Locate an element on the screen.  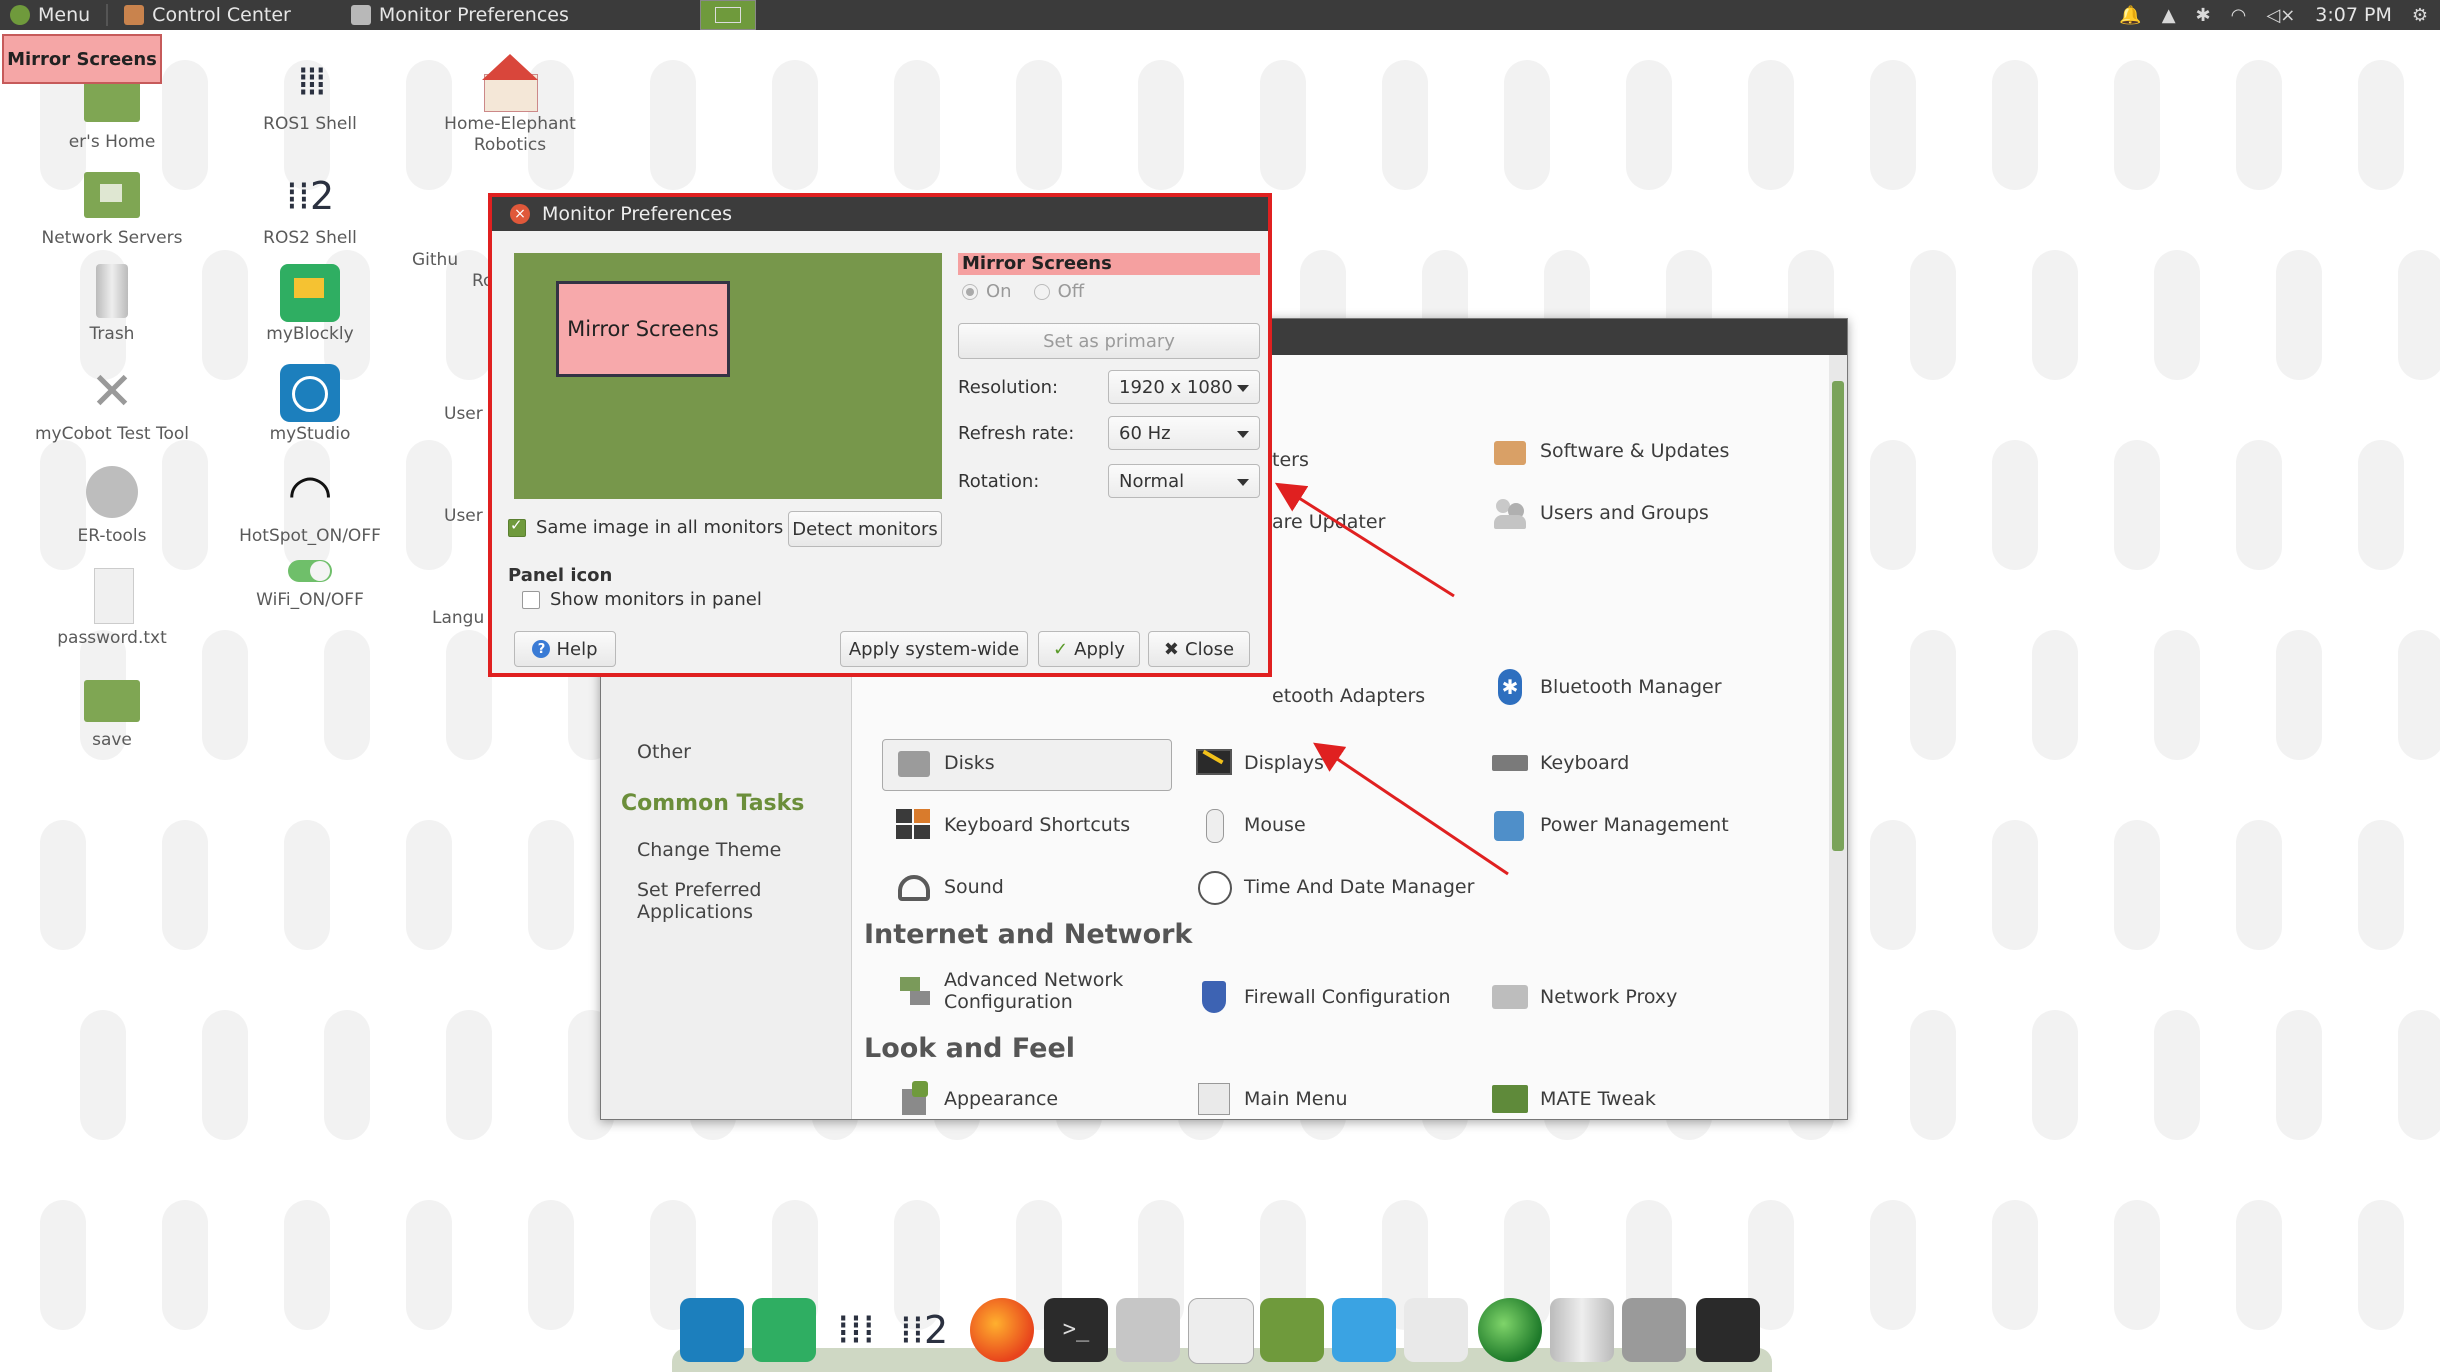
item-firewall: Firewall Configuration is located at coordinates (1323, 997).